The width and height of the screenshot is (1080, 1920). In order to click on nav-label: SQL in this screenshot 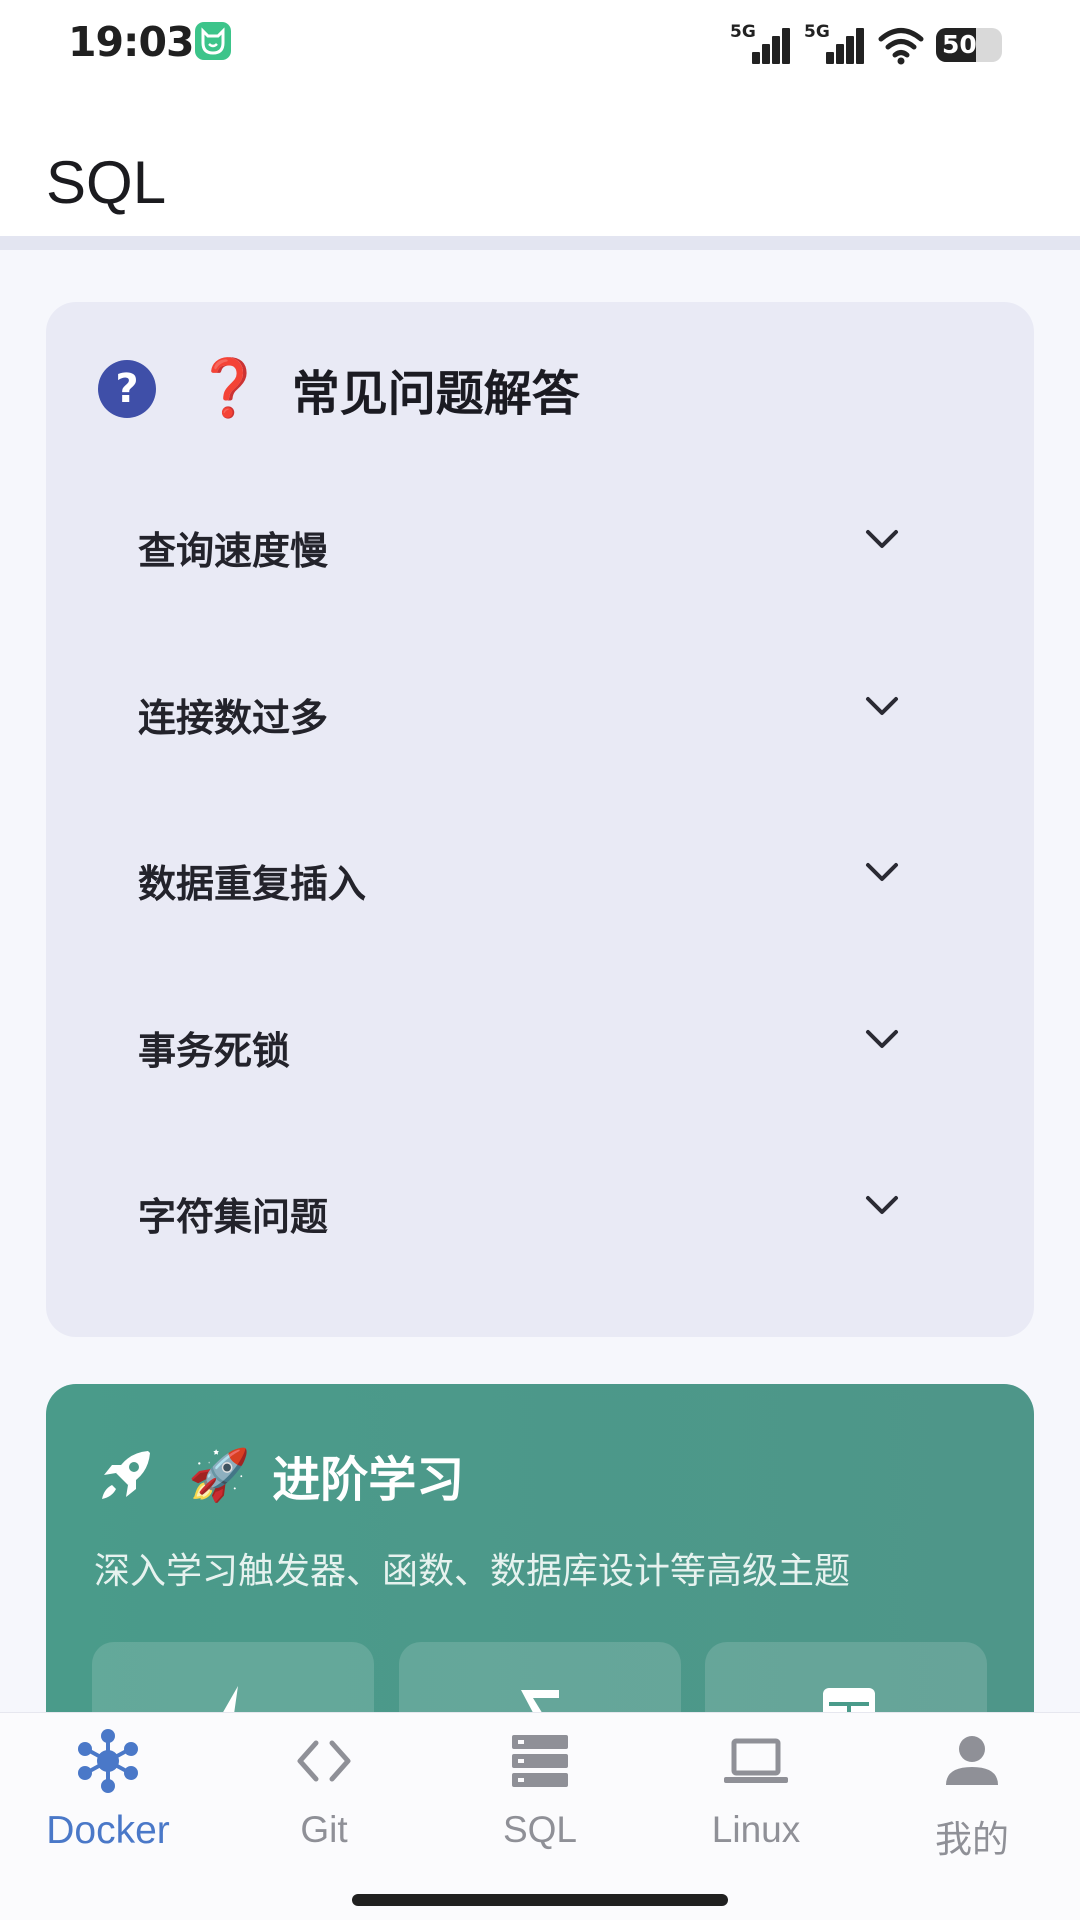, I will do `click(540, 1829)`.